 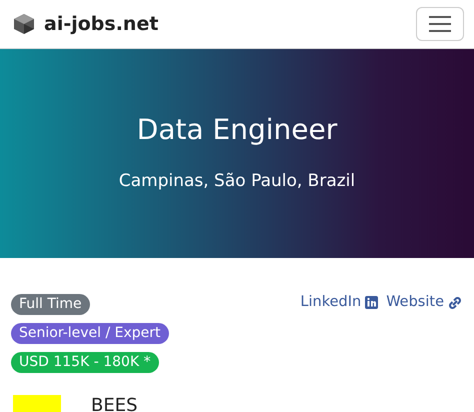 What do you see at coordinates (424, 303) in the screenshot?
I see `link: Website` at bounding box center [424, 303].